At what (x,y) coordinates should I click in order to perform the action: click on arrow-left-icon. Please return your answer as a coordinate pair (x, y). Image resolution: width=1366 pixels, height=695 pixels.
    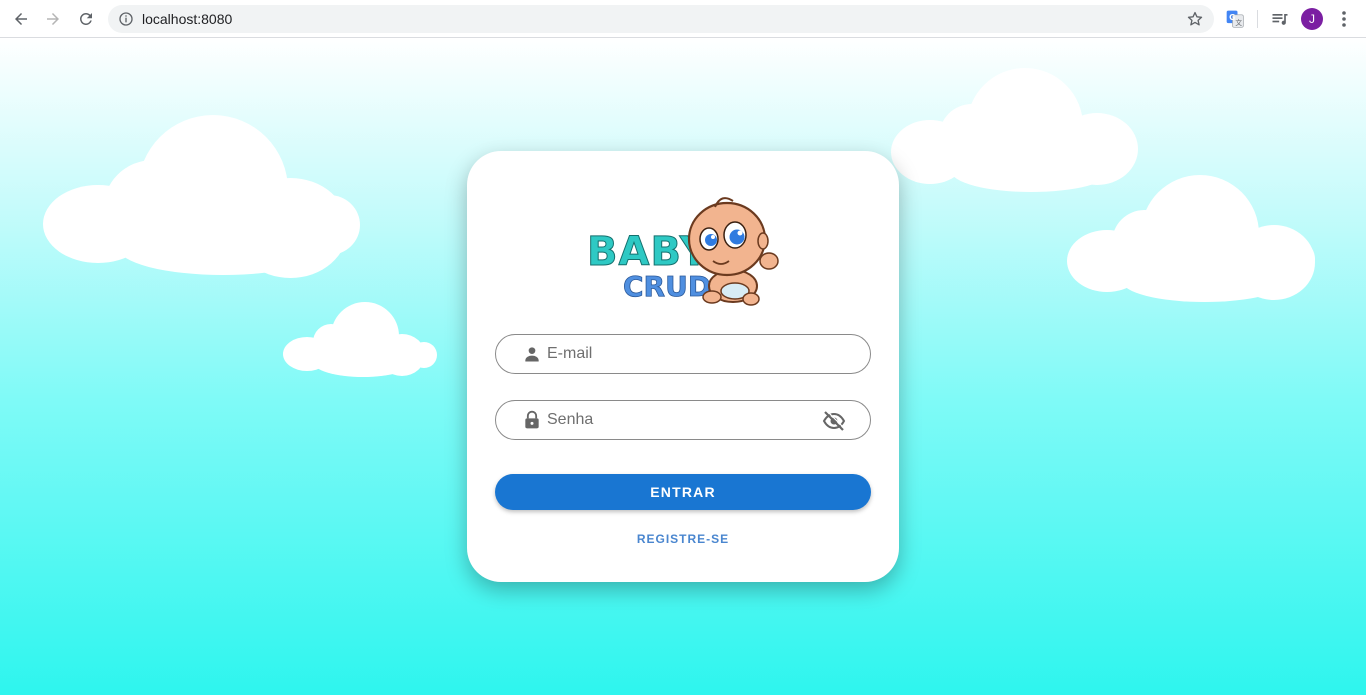
    Looking at the image, I should click on (21, 19).